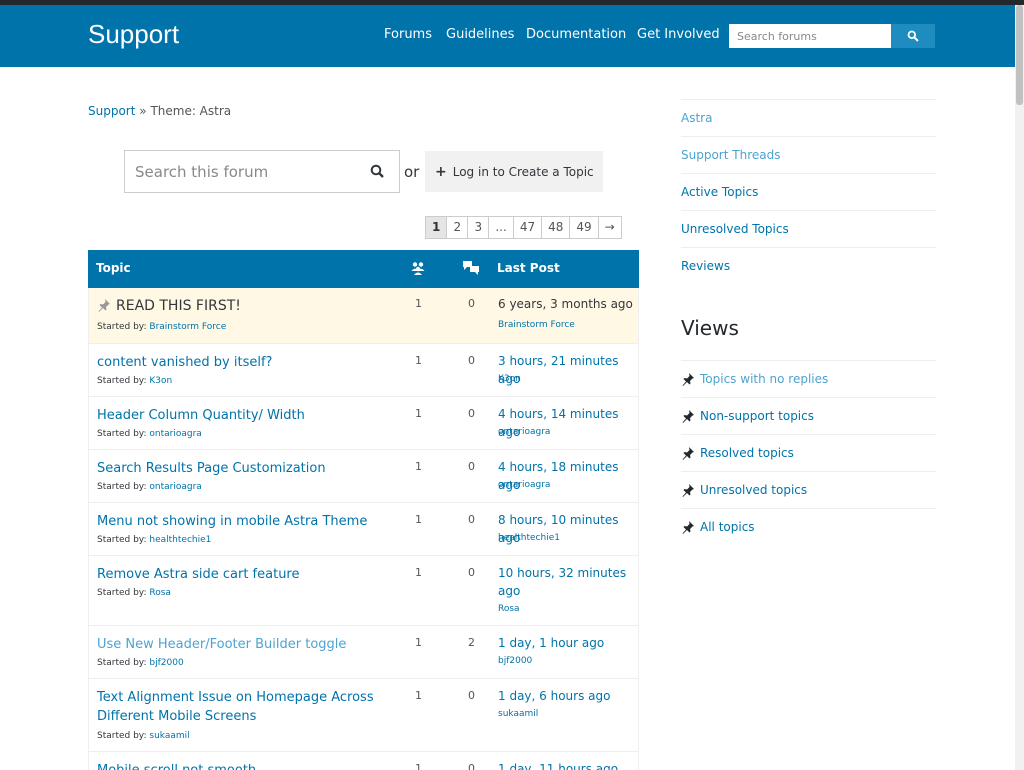 The width and height of the screenshot is (1024, 770). Describe the element at coordinates (134, 593) in the screenshot. I see `topic-started-by: Started by: Rosa` at that location.